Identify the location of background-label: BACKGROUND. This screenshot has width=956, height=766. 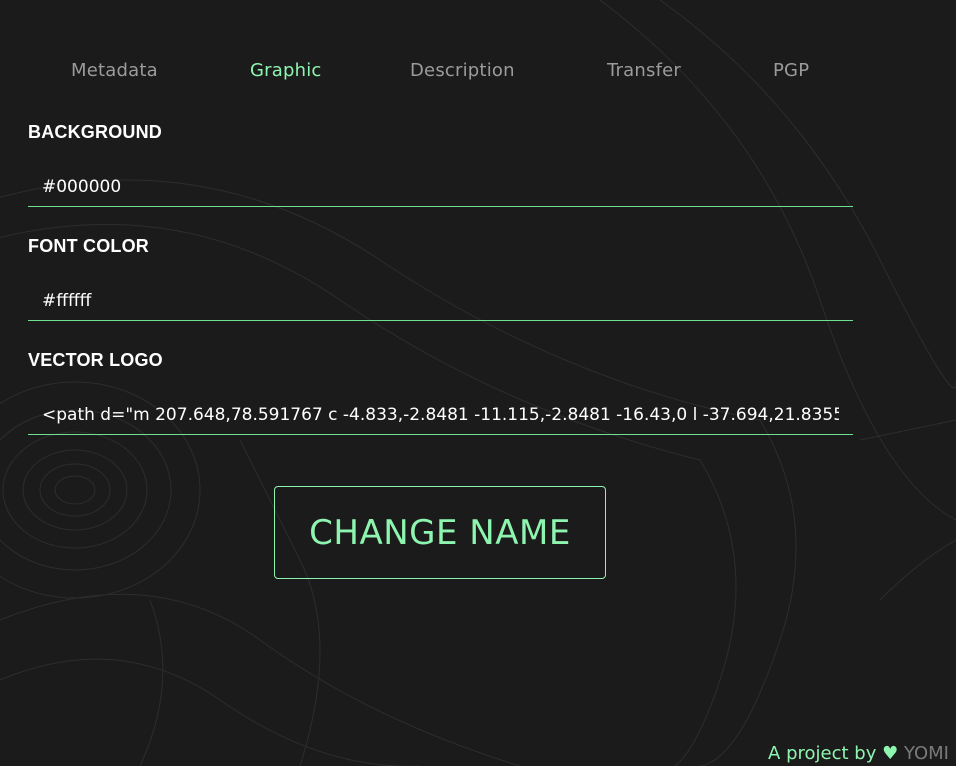
(95, 132).